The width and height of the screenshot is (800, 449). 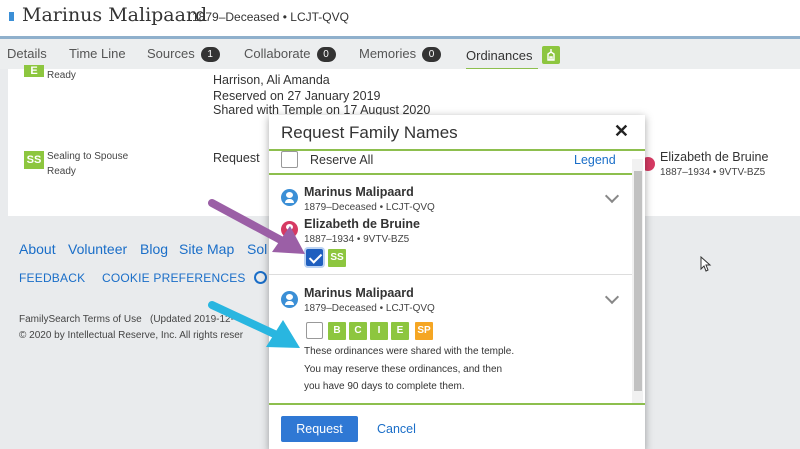 What do you see at coordinates (254, 324) in the screenshot?
I see `cyan-arrow-icon` at bounding box center [254, 324].